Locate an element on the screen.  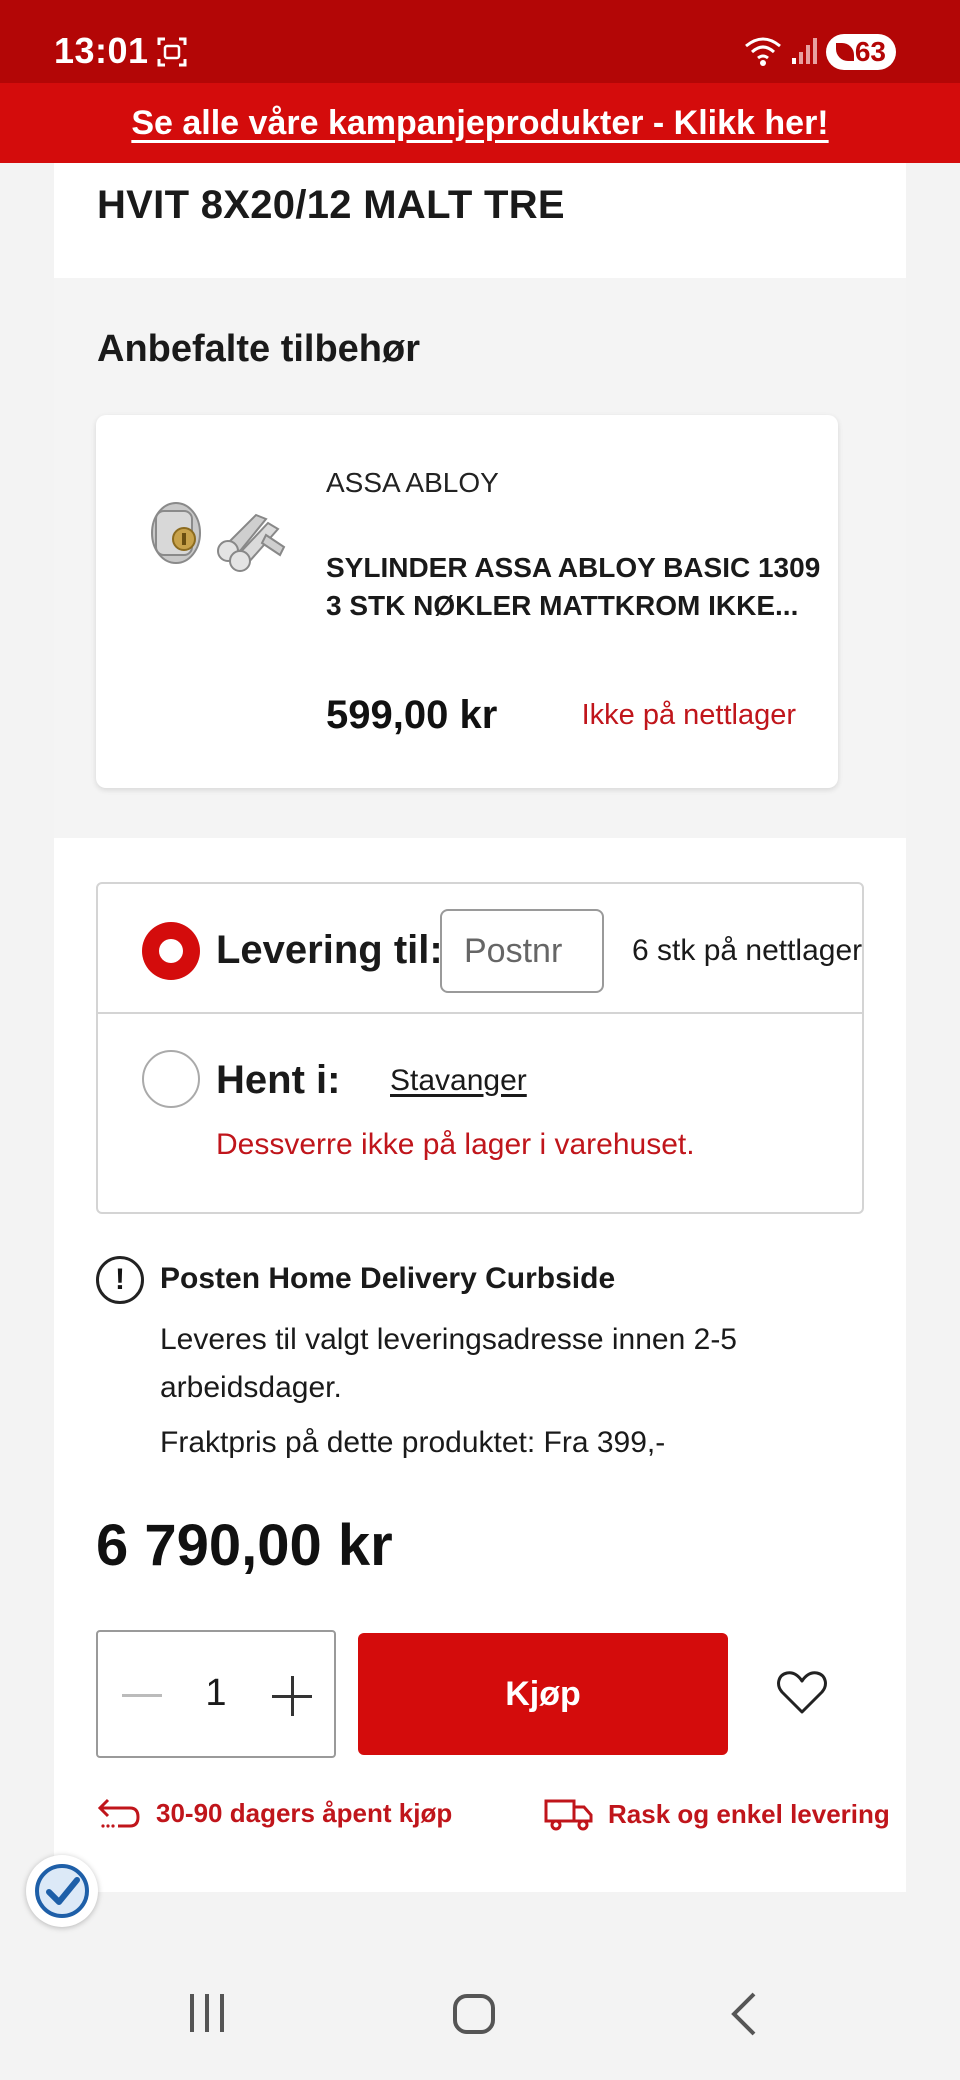
perk-open-purchase: 30-90 dagers åpent kjøp is located at coordinates (274, 1813).